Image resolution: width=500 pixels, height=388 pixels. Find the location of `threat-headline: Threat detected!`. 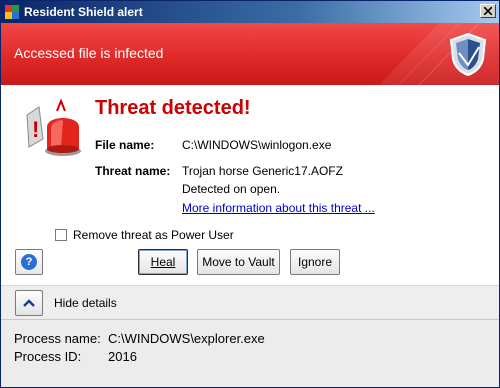

threat-headline: Threat detected! is located at coordinates (173, 108).